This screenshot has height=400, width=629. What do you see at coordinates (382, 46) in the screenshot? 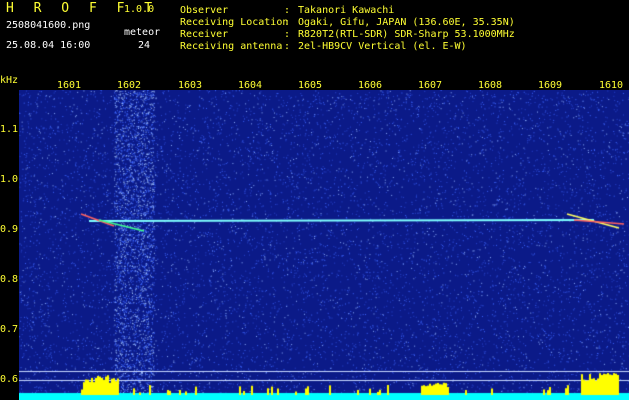
I see `info-value-antenna: 2el-HB9CV Vertical (el. E-W)` at bounding box center [382, 46].